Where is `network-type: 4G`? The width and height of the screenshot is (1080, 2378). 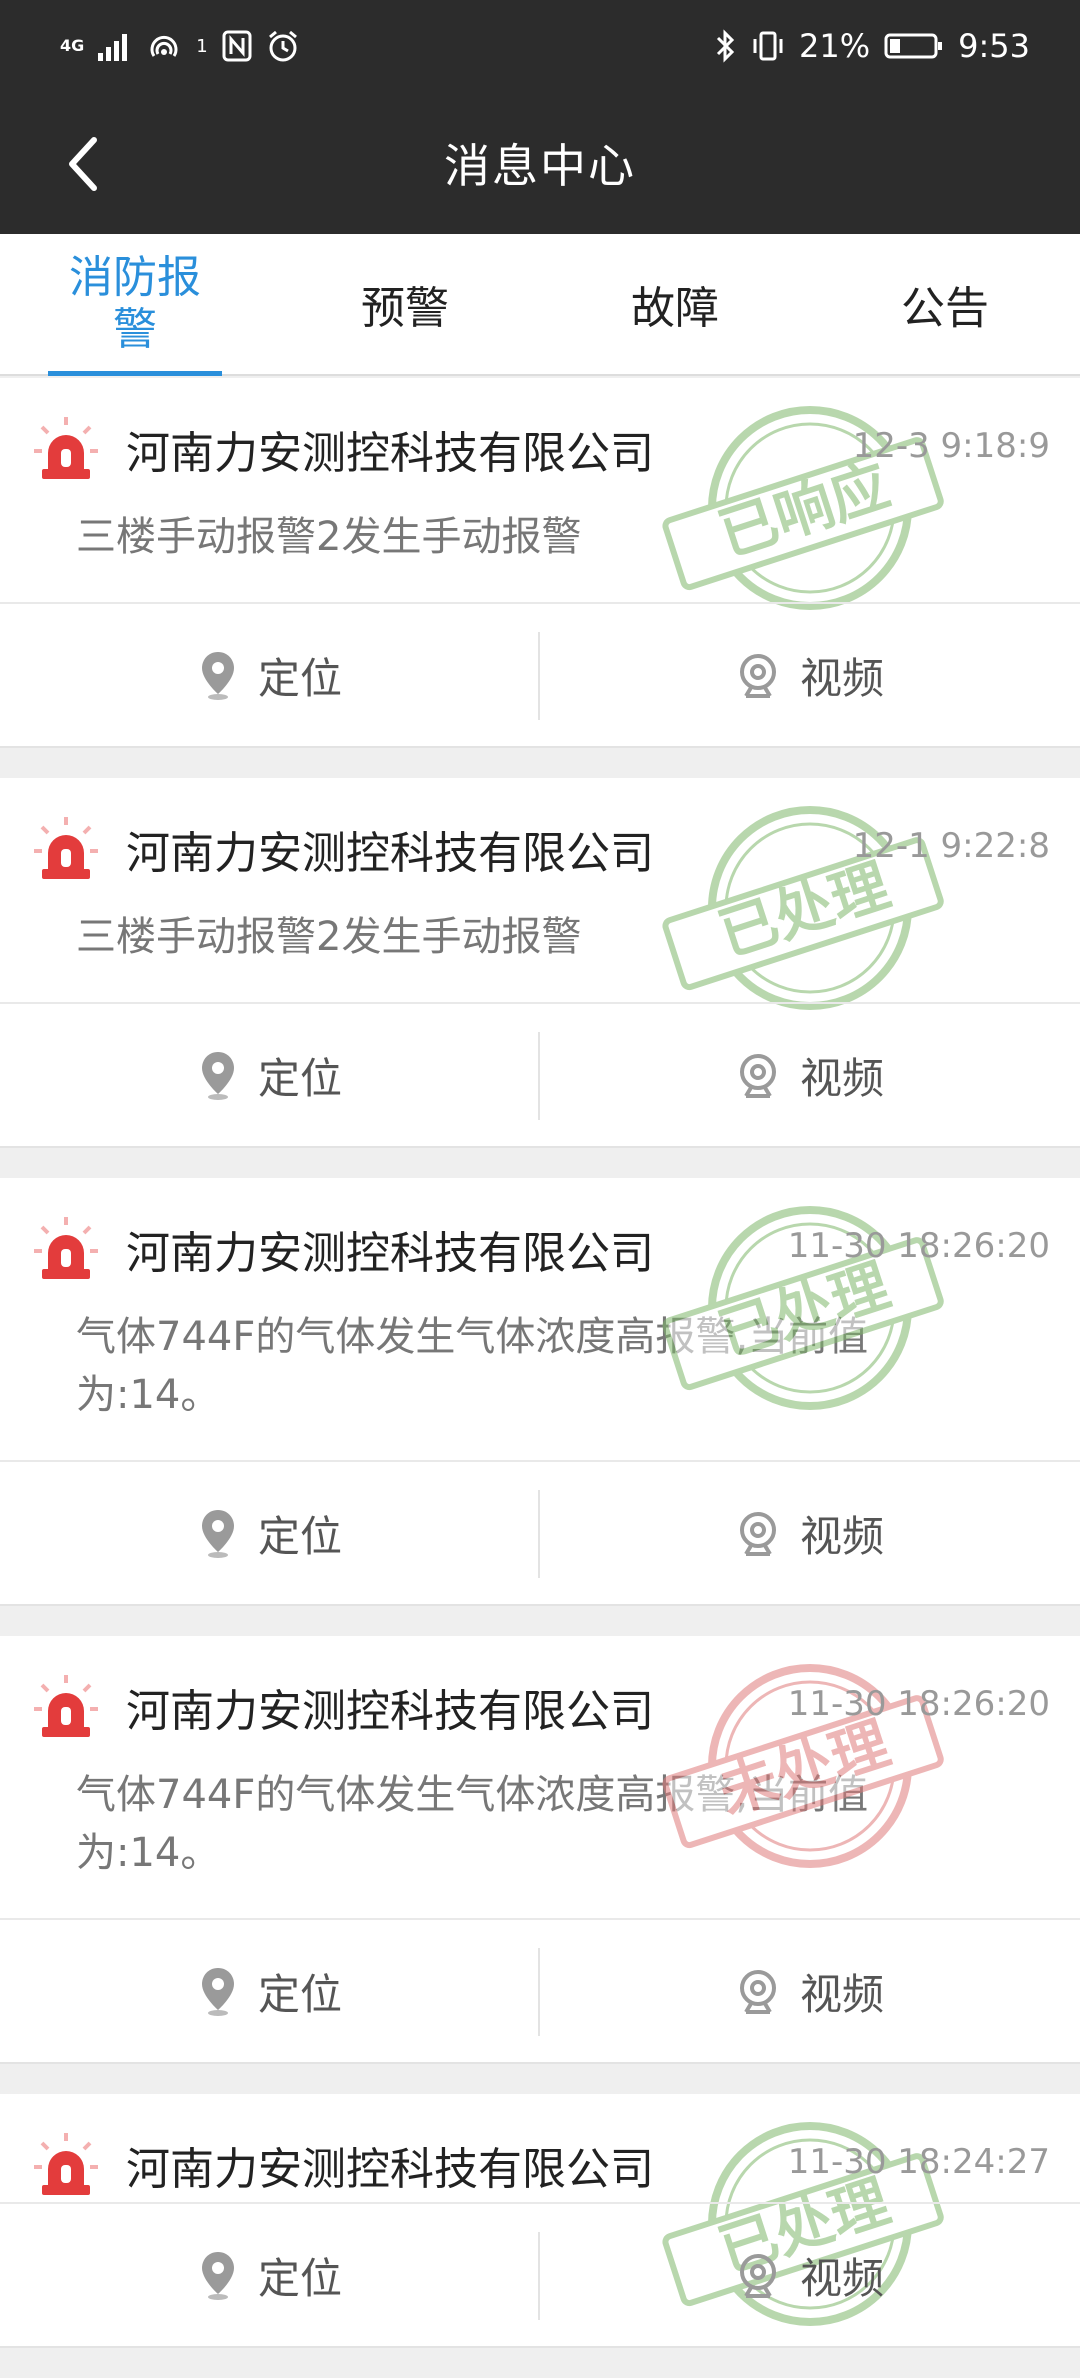 network-type: 4G is located at coordinates (72, 45).